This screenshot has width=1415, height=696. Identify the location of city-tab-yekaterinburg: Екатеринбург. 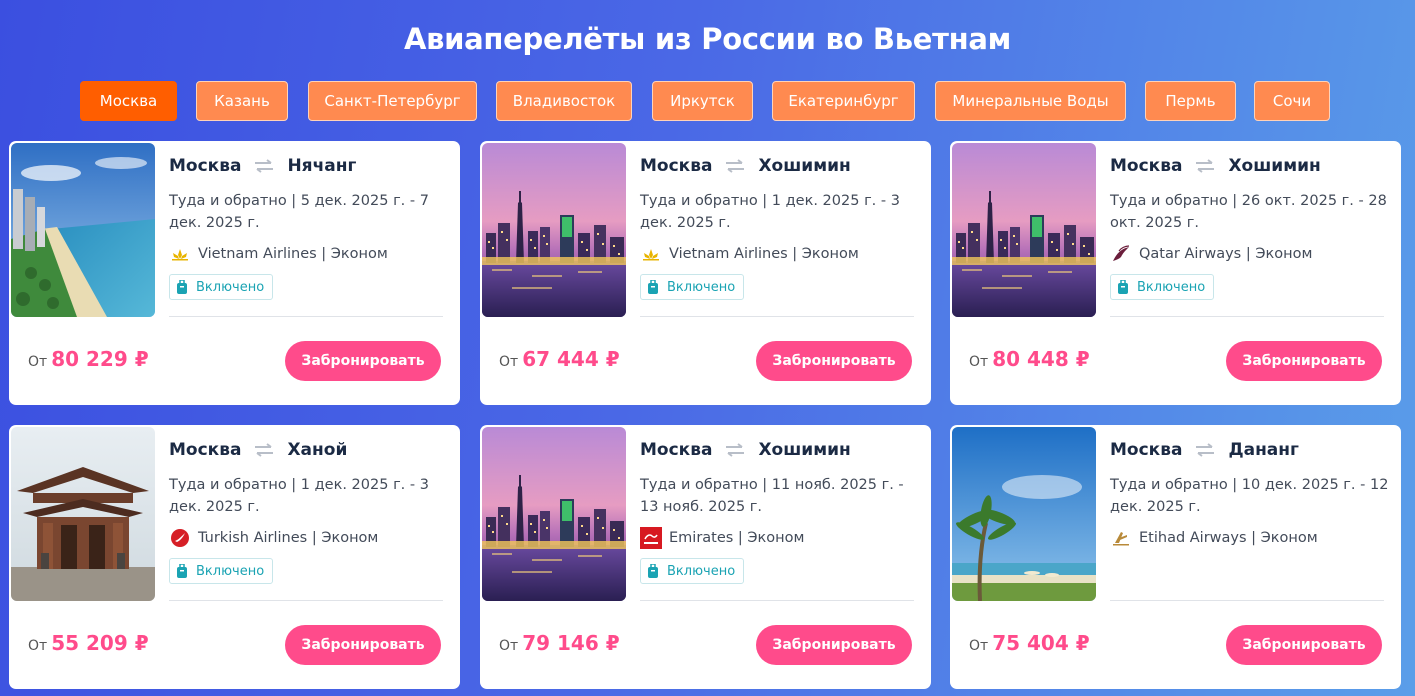
(843, 101).